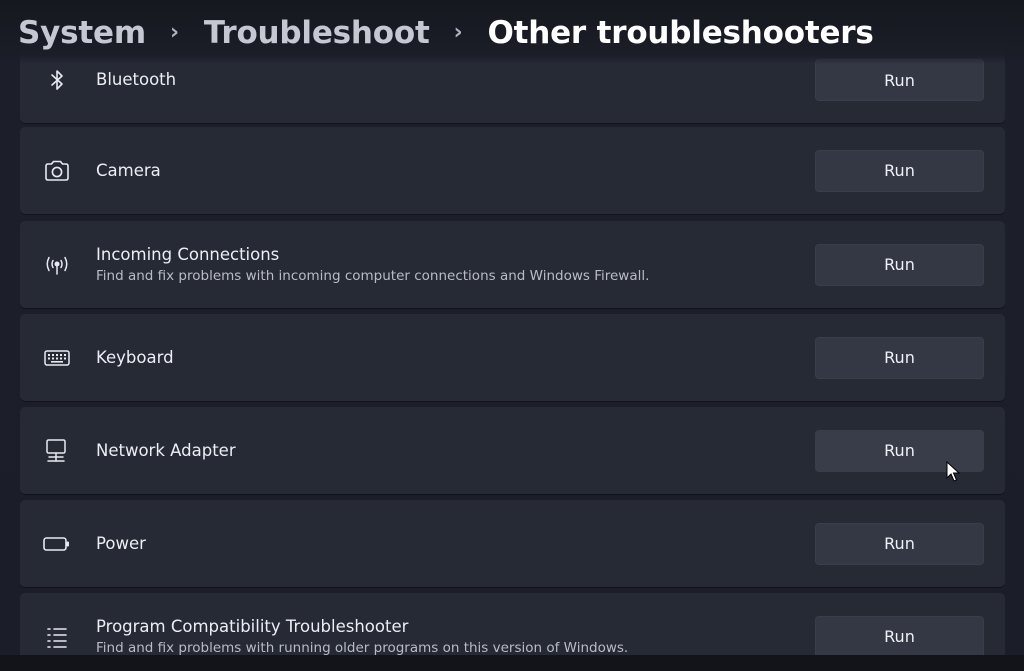 Image resolution: width=1024 pixels, height=671 pixels. I want to click on run-camera-button: Run, so click(899, 170).